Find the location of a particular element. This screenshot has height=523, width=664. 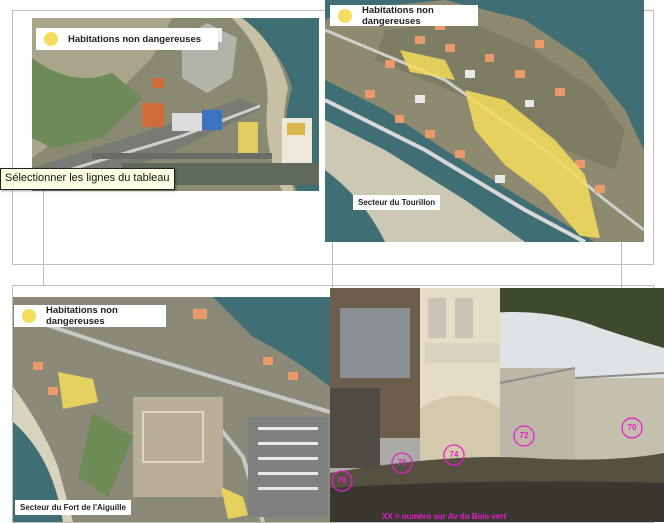

tooltip: Sélectionner les lignes du tableau is located at coordinates (87, 179).